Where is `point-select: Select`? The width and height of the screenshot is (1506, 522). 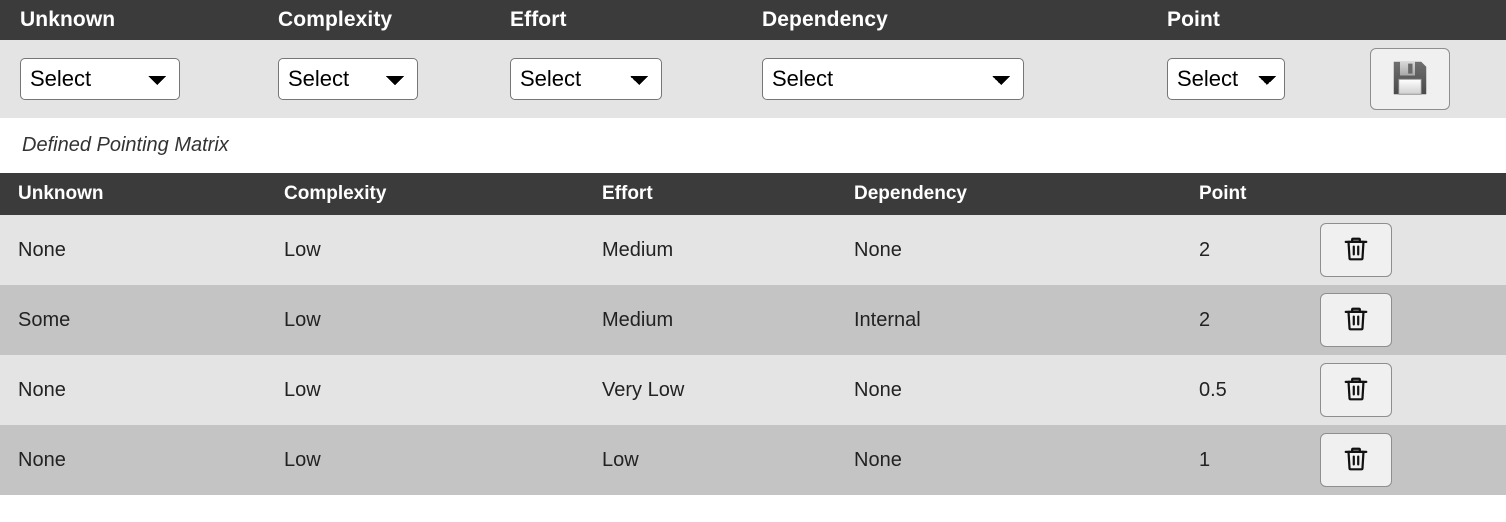 point-select: Select is located at coordinates (1226, 79).